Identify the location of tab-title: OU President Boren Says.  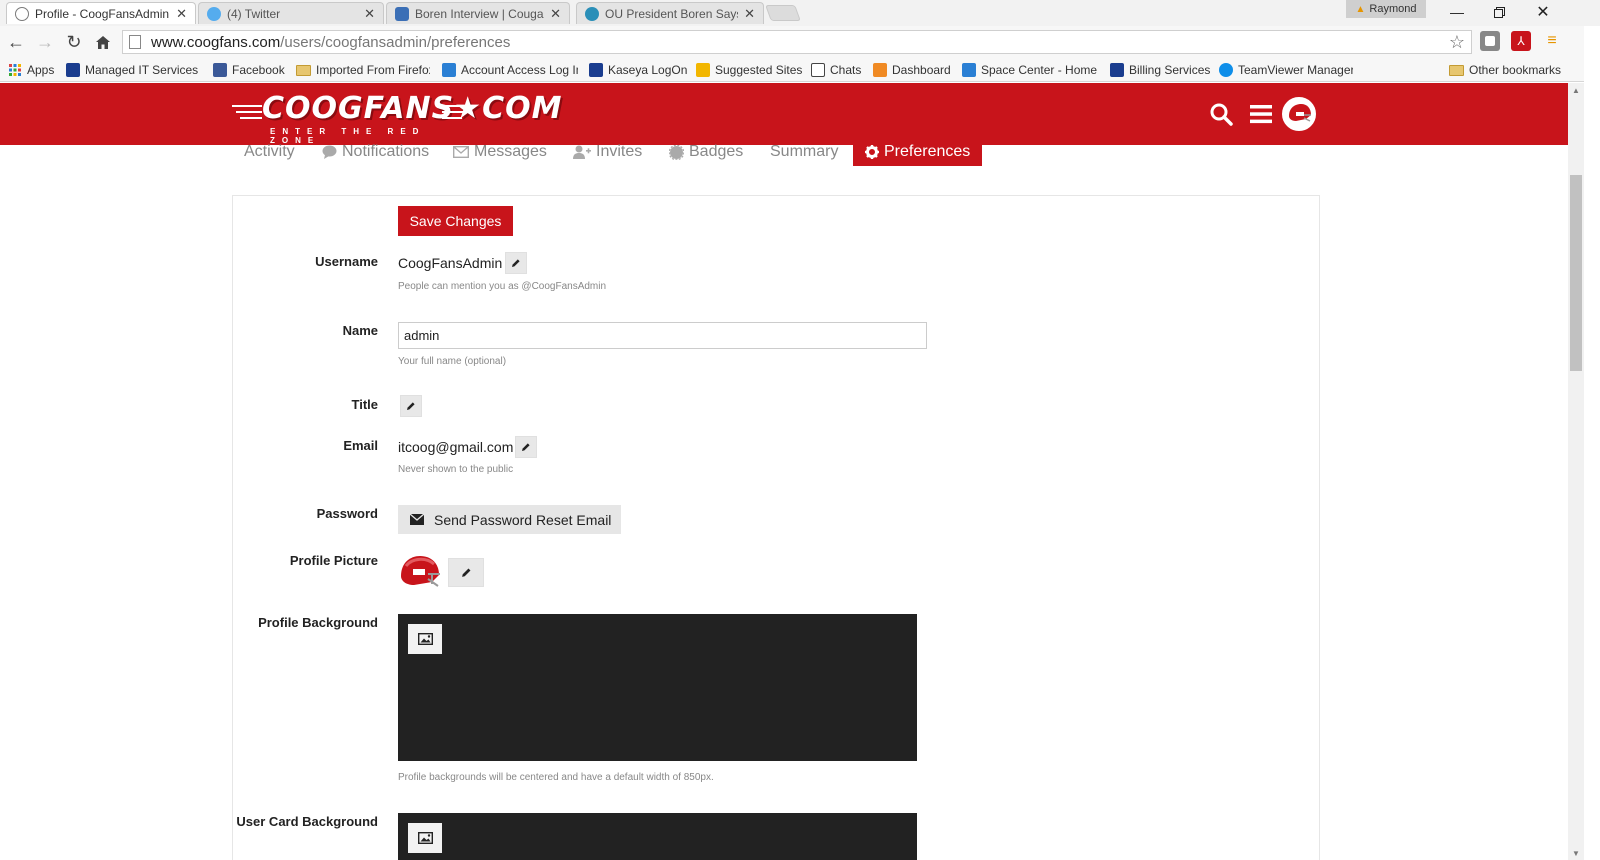
(672, 13).